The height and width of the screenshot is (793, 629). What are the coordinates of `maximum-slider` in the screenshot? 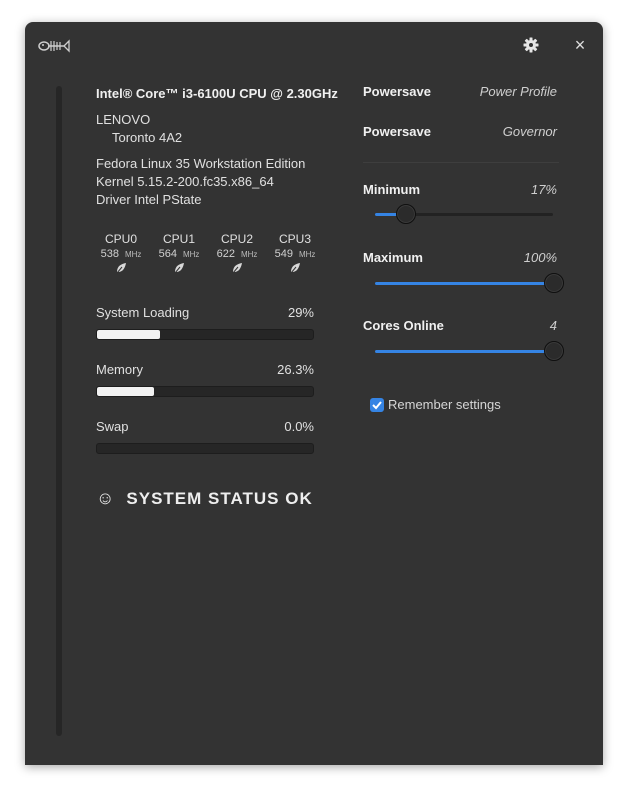 It's located at (469, 284).